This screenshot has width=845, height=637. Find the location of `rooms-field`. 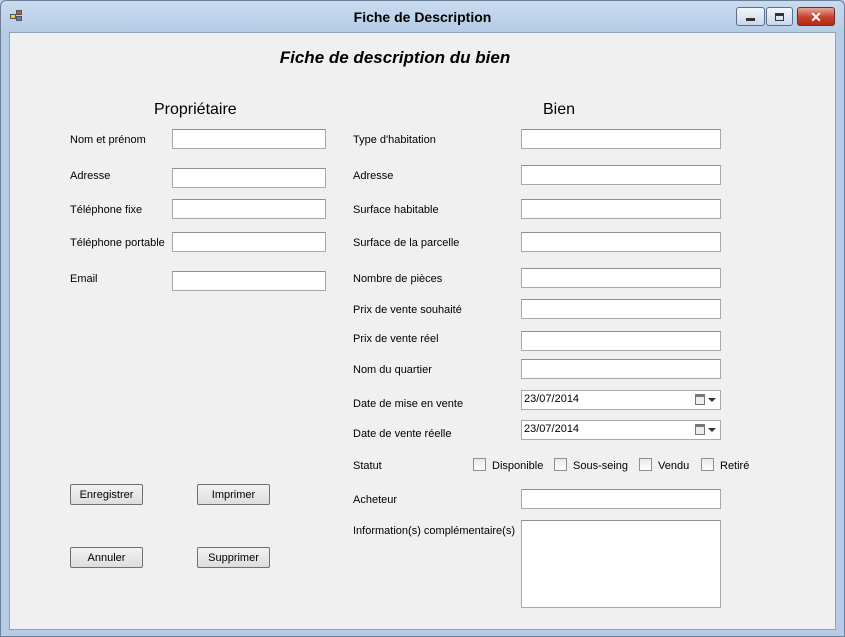

rooms-field is located at coordinates (621, 278).